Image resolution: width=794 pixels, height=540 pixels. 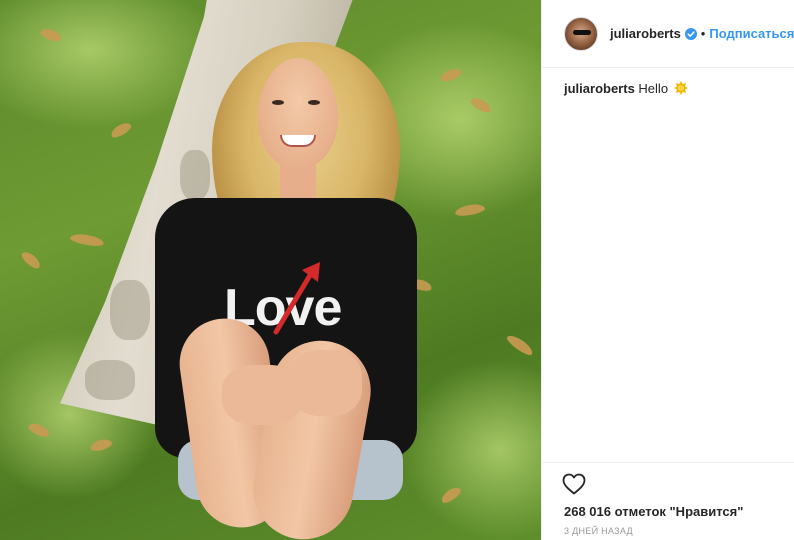 I want to click on verified-badge-icon, so click(x=690, y=33).